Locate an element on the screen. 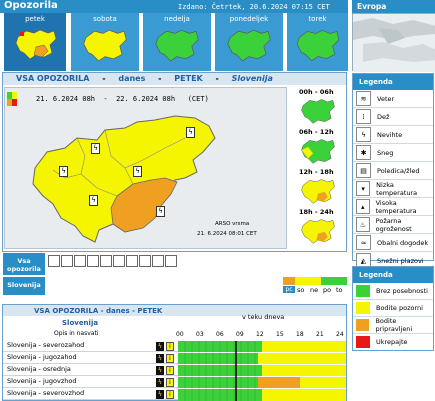  scale-label: ne is located at coordinates (314, 290).